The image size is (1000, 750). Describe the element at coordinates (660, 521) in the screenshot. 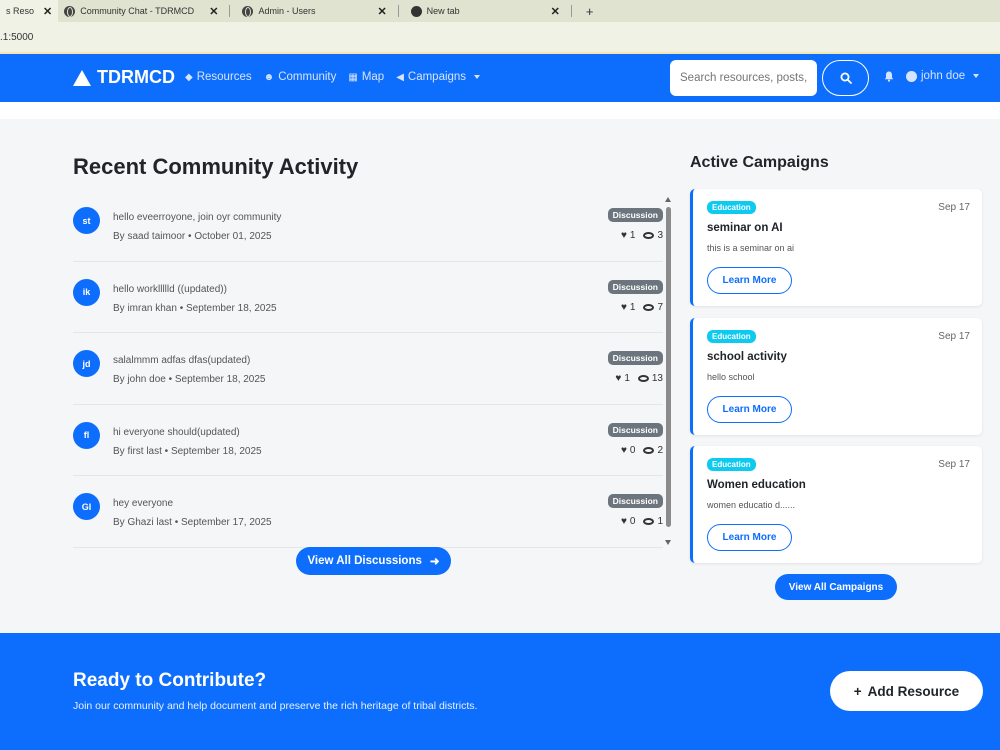

I see `view-count: 1` at that location.